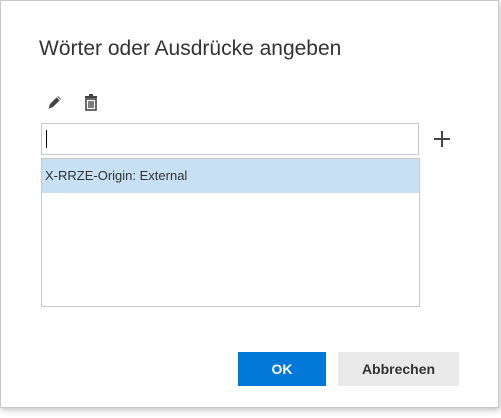  What do you see at coordinates (91, 102) in the screenshot?
I see `trash-icon` at bounding box center [91, 102].